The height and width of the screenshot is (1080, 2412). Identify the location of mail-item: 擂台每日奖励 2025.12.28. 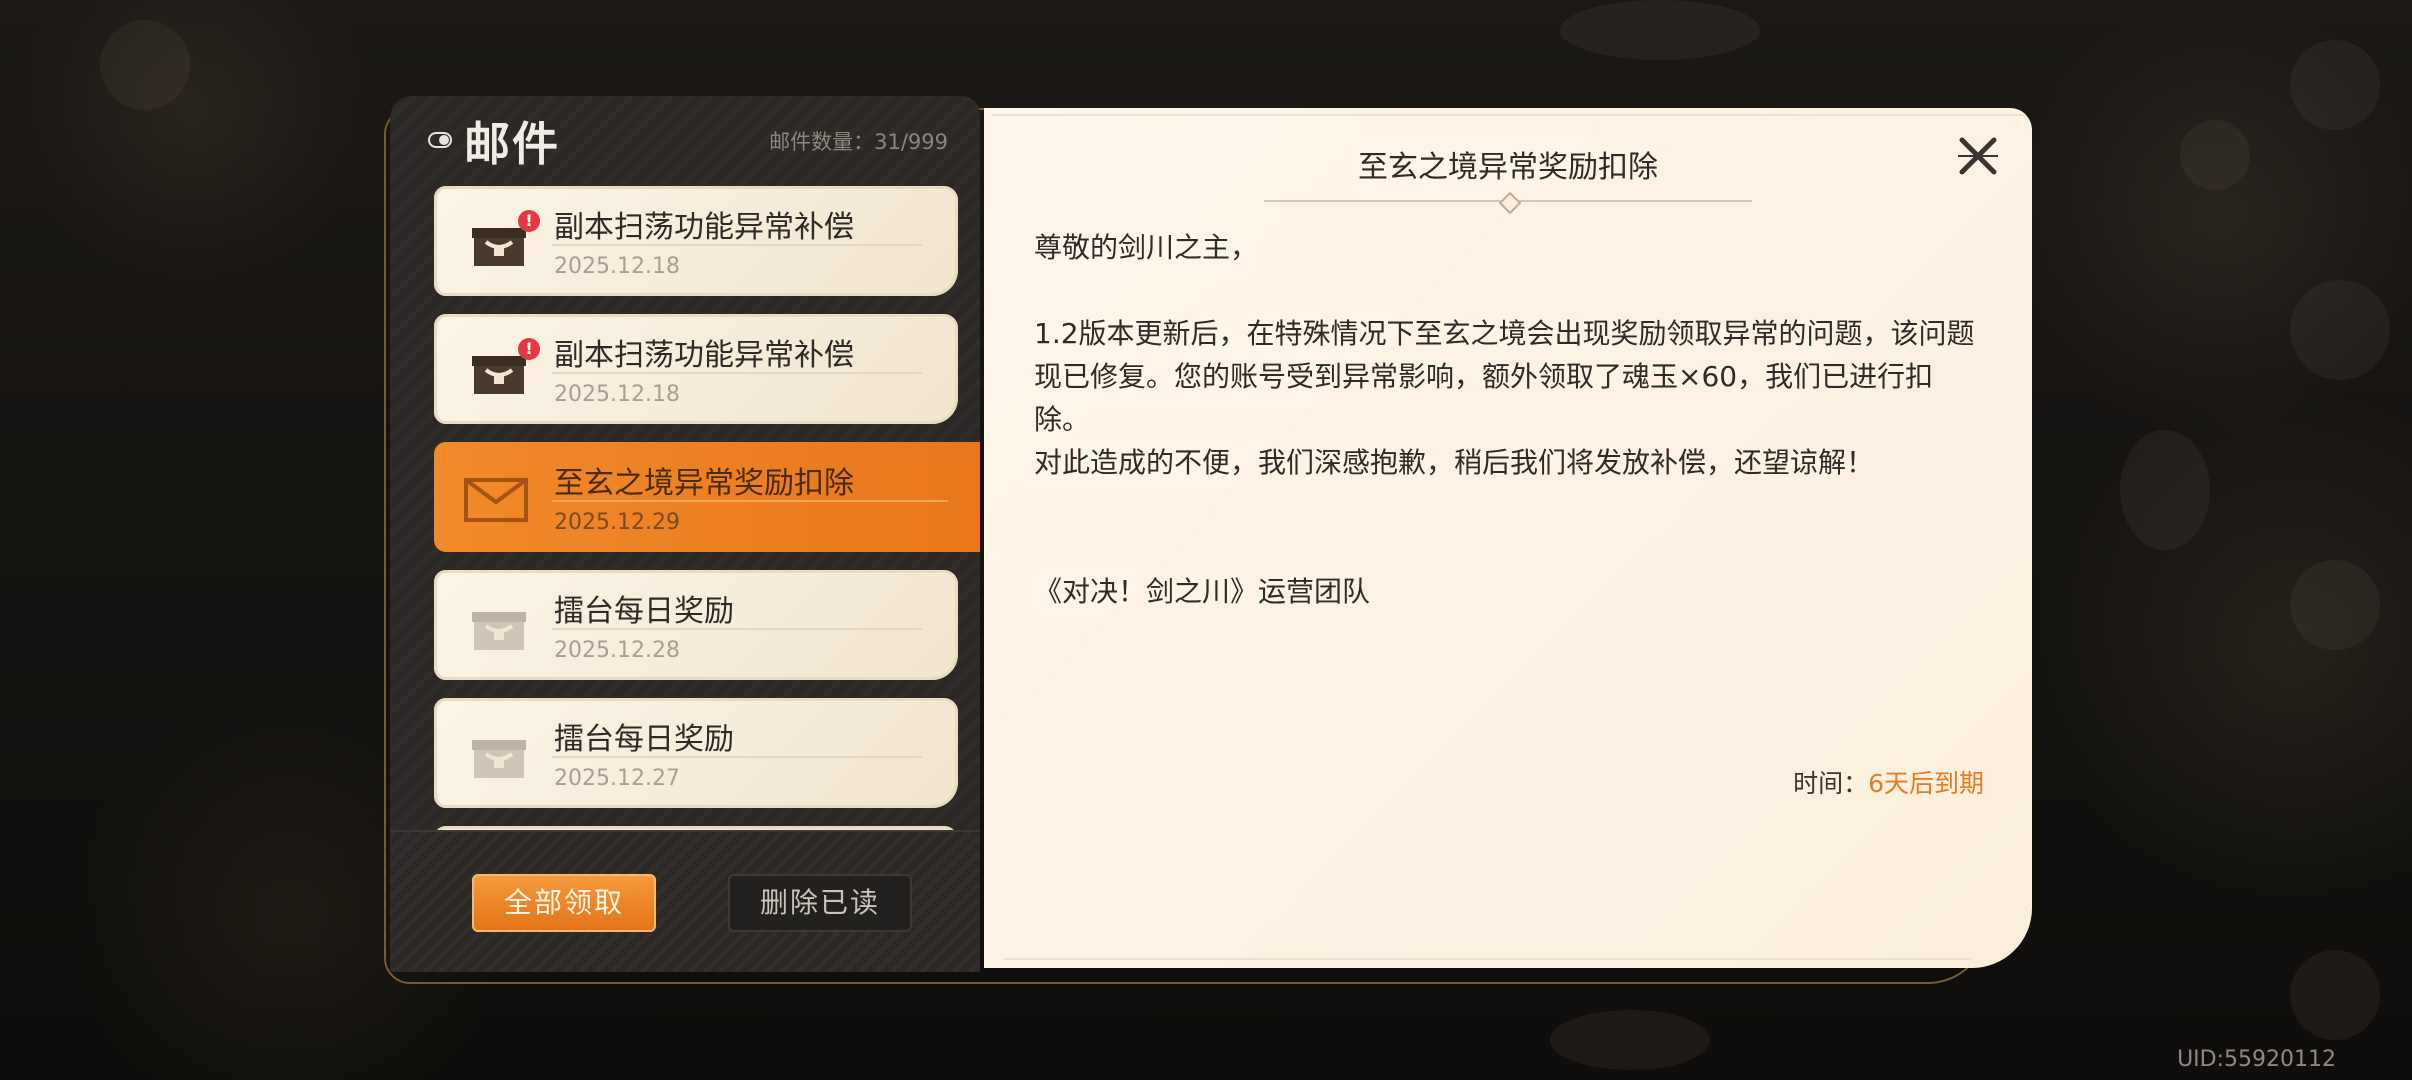
(696, 625).